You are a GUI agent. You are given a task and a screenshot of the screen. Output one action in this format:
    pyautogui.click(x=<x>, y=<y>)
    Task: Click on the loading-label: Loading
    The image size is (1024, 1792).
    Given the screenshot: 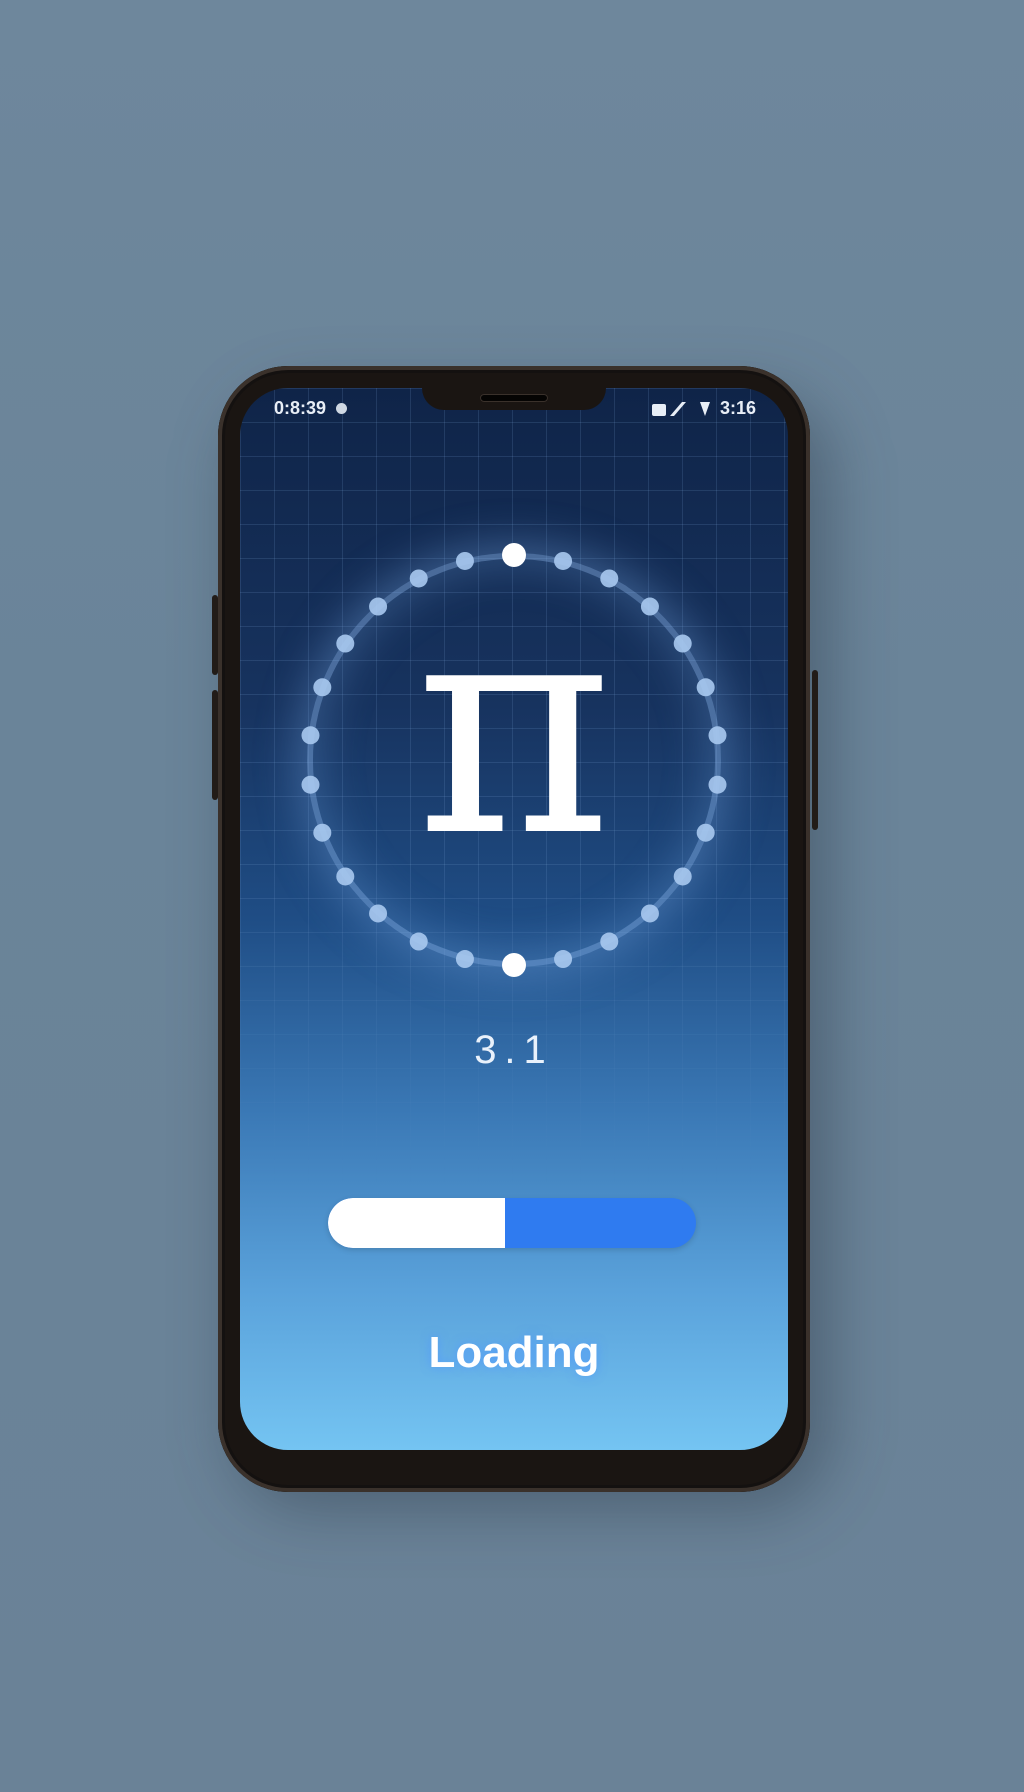 What is the action you would take?
    pyautogui.click(x=514, y=1352)
    